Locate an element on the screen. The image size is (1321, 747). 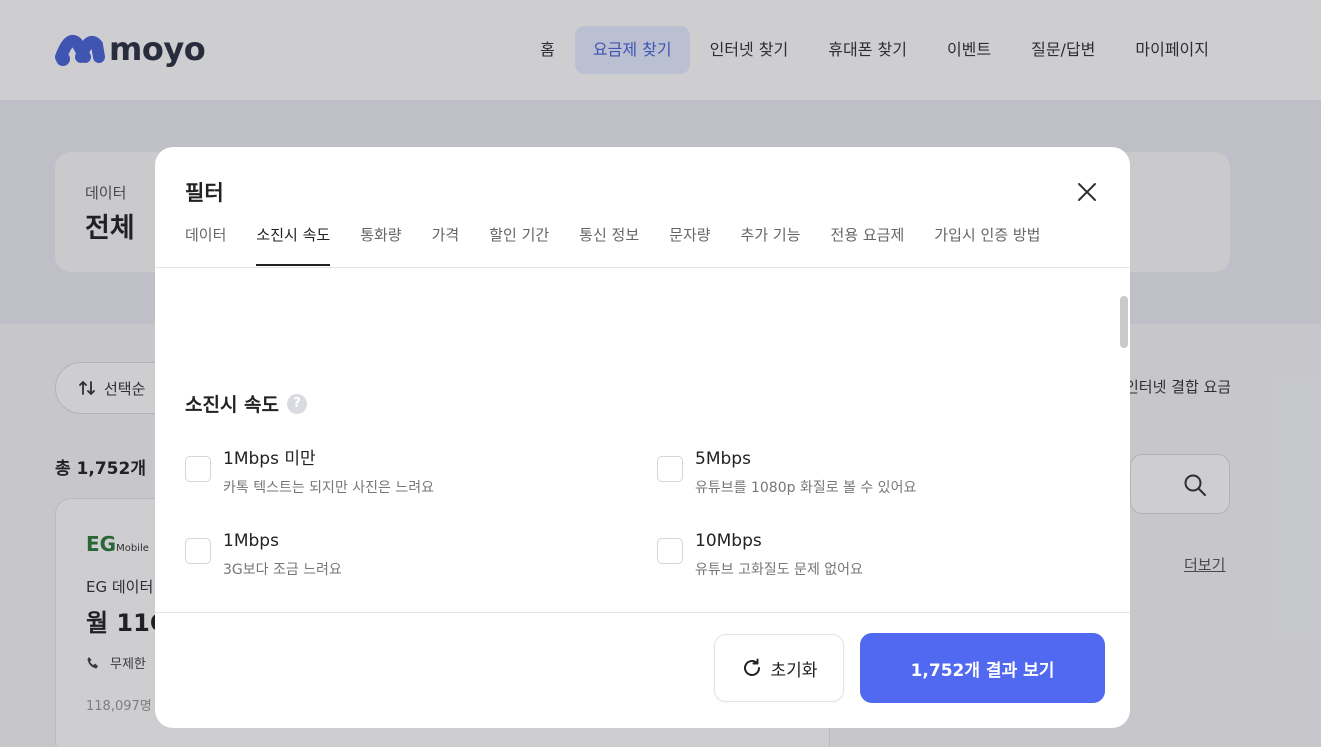
option-5mbps: 5Mbps 유튜브를 1080p 화질로 볼 수 있어요 is located at coordinates (786, 472).